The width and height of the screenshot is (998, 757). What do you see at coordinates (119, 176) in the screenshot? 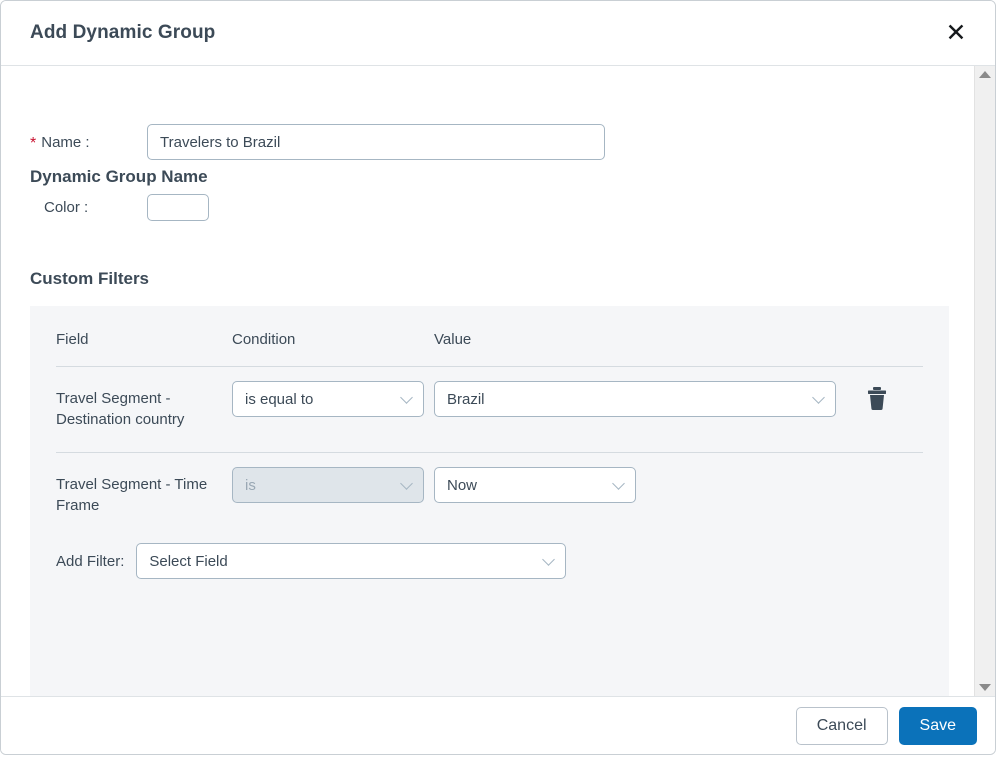
I see `dynamic-group-name-heading: Dynamic Group Name` at bounding box center [119, 176].